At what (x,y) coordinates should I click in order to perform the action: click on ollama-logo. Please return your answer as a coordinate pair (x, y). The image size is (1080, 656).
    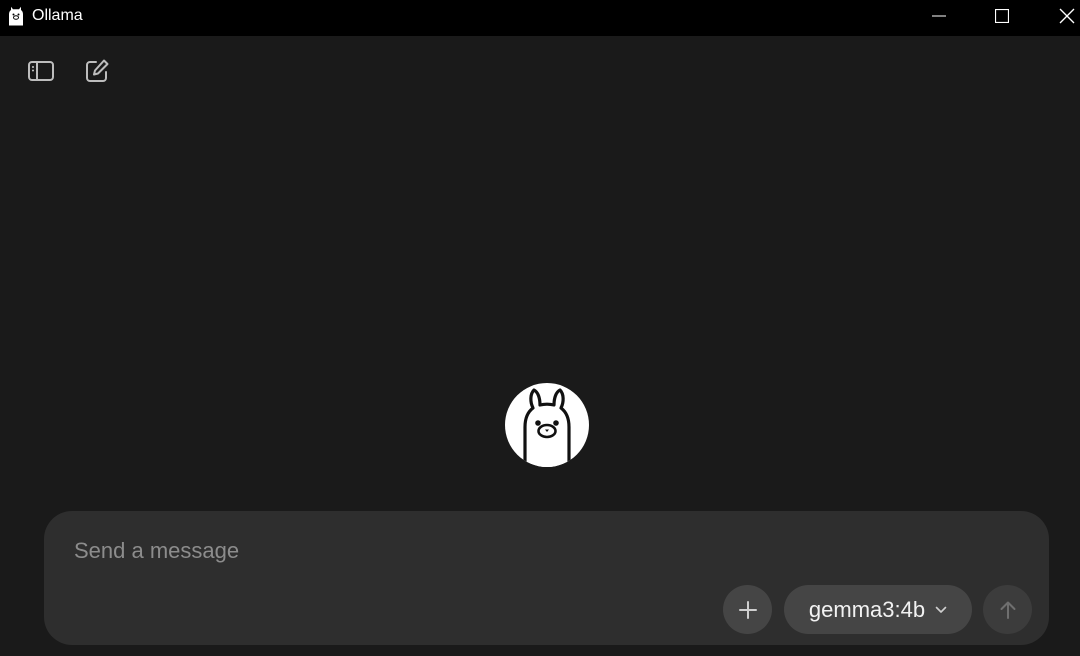
    Looking at the image, I should click on (547, 425).